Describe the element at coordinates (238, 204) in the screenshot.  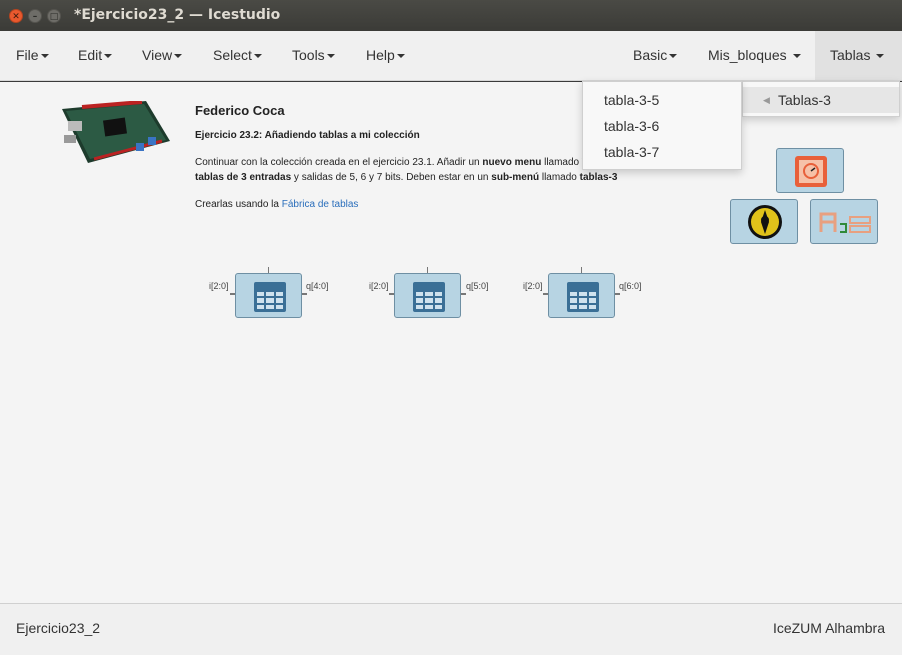
I see `description-text: Crearlas usando la` at that location.